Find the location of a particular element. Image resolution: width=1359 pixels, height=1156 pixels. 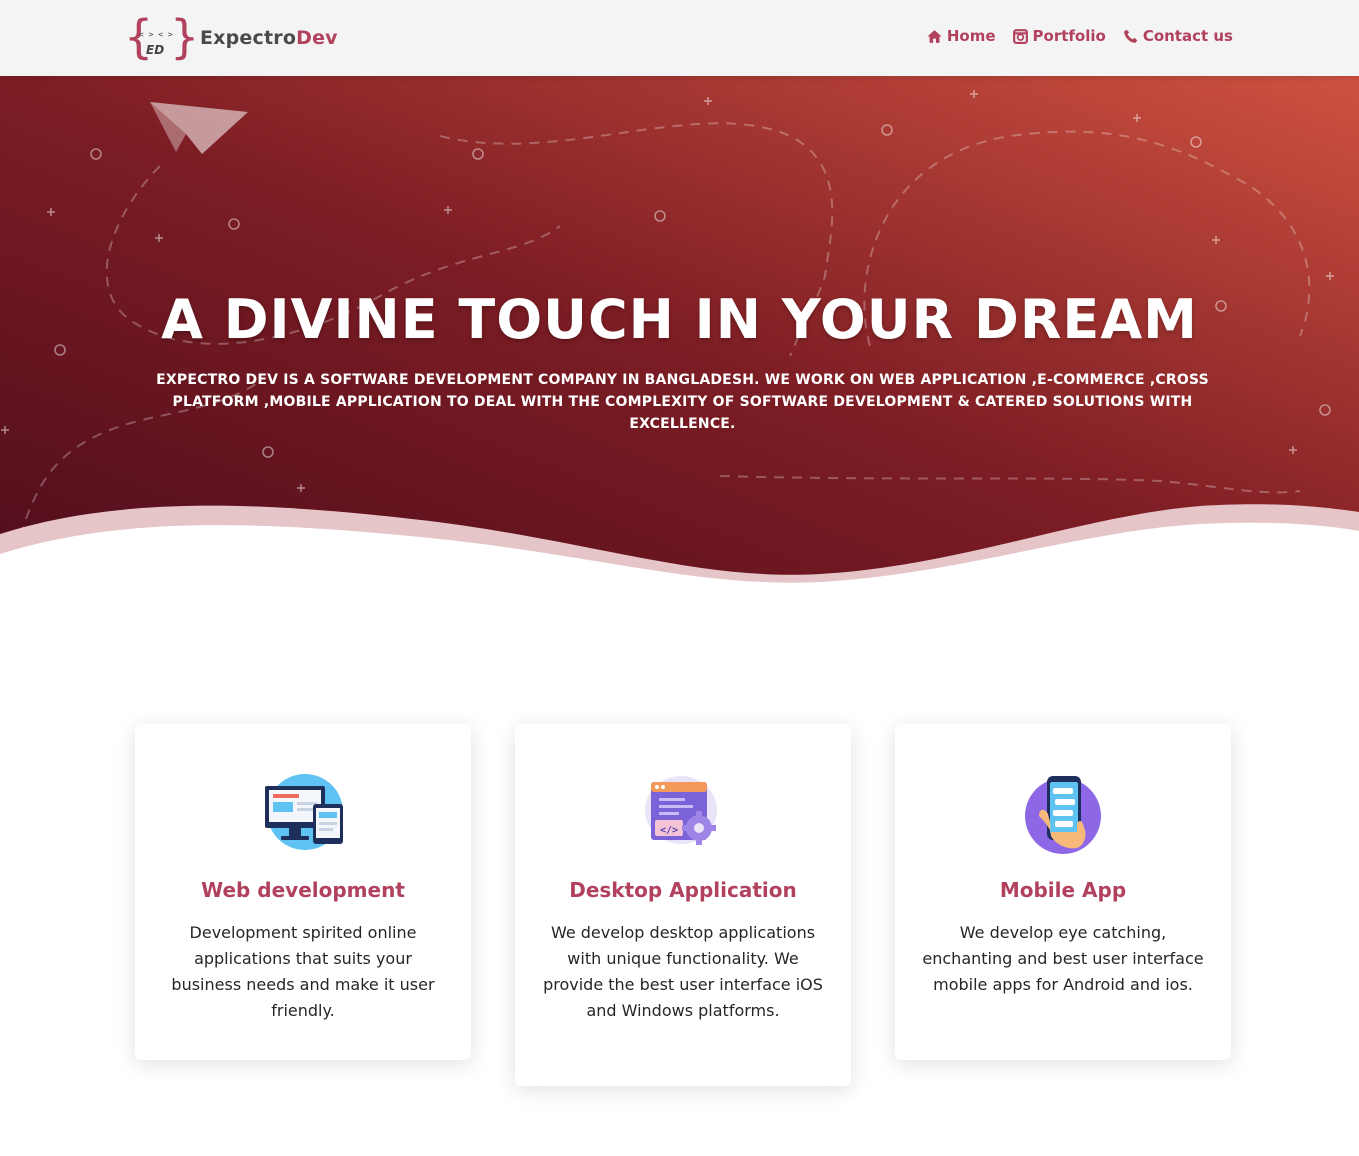

card-title: Mobile App is located at coordinates (1063, 890).